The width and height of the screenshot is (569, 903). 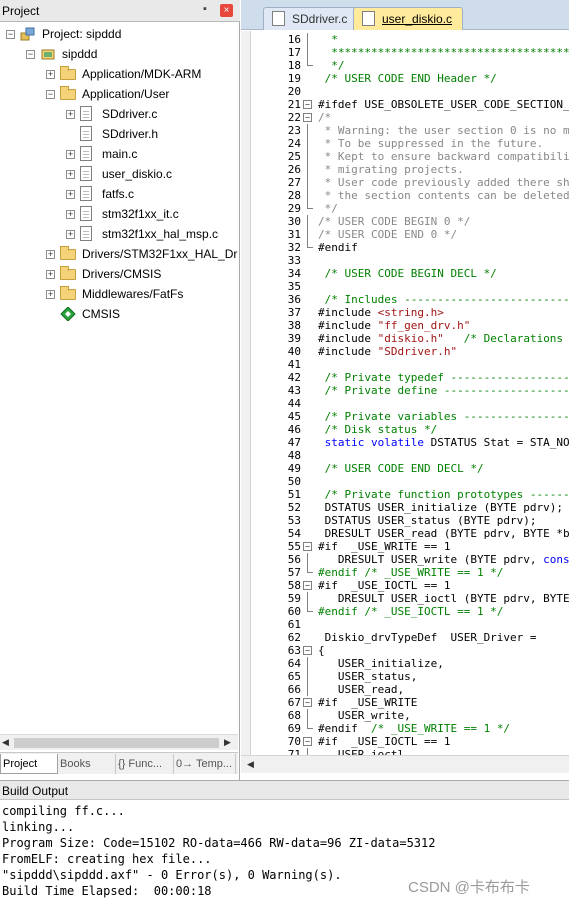 I want to click on code-line: 26 * migrating projects., so click(x=405, y=169).